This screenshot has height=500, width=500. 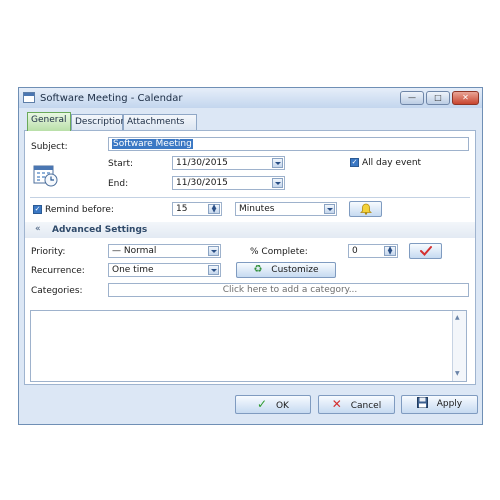 What do you see at coordinates (57, 291) in the screenshot?
I see `categories-label: Categories:` at bounding box center [57, 291].